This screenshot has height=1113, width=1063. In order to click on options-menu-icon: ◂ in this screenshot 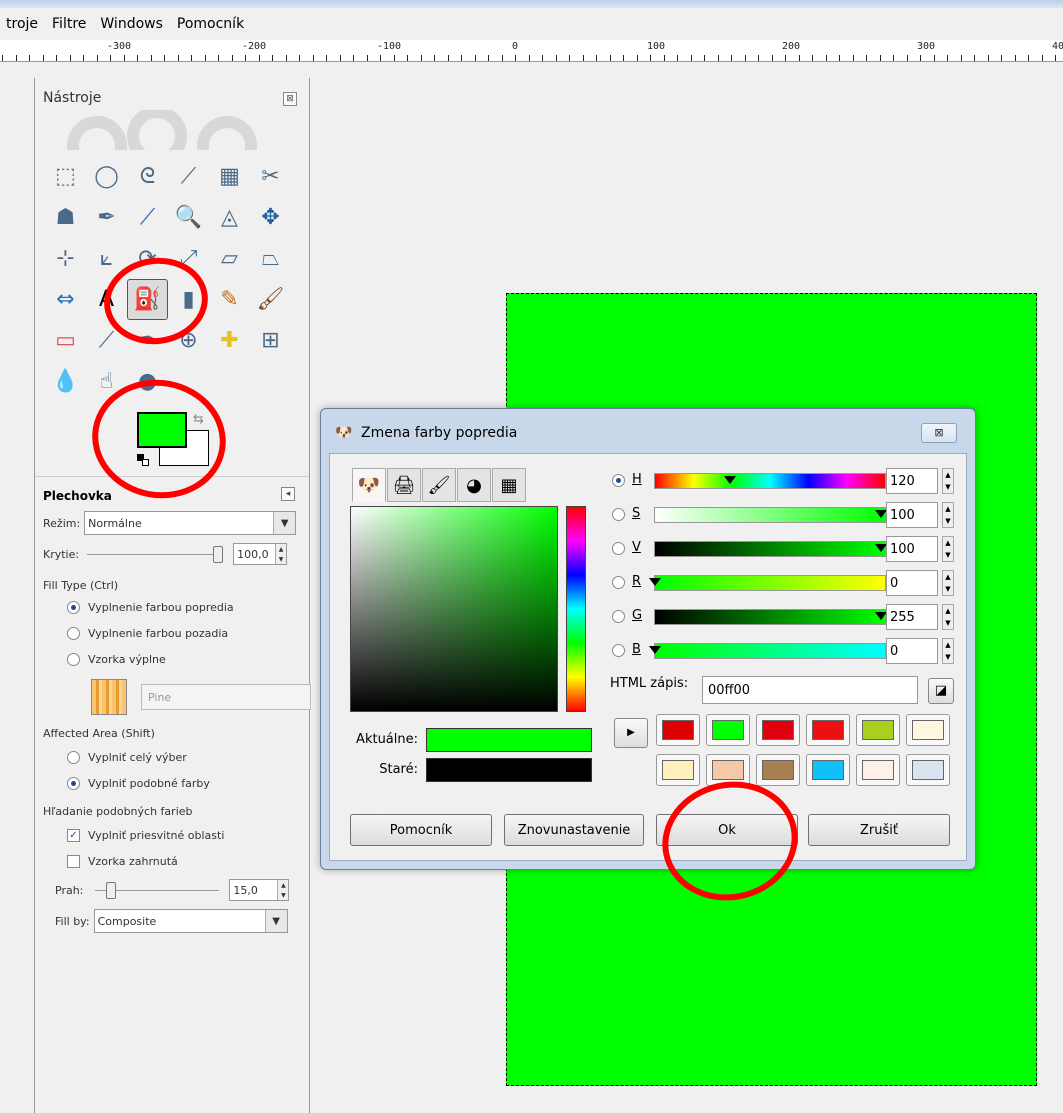, I will do `click(288, 494)`.